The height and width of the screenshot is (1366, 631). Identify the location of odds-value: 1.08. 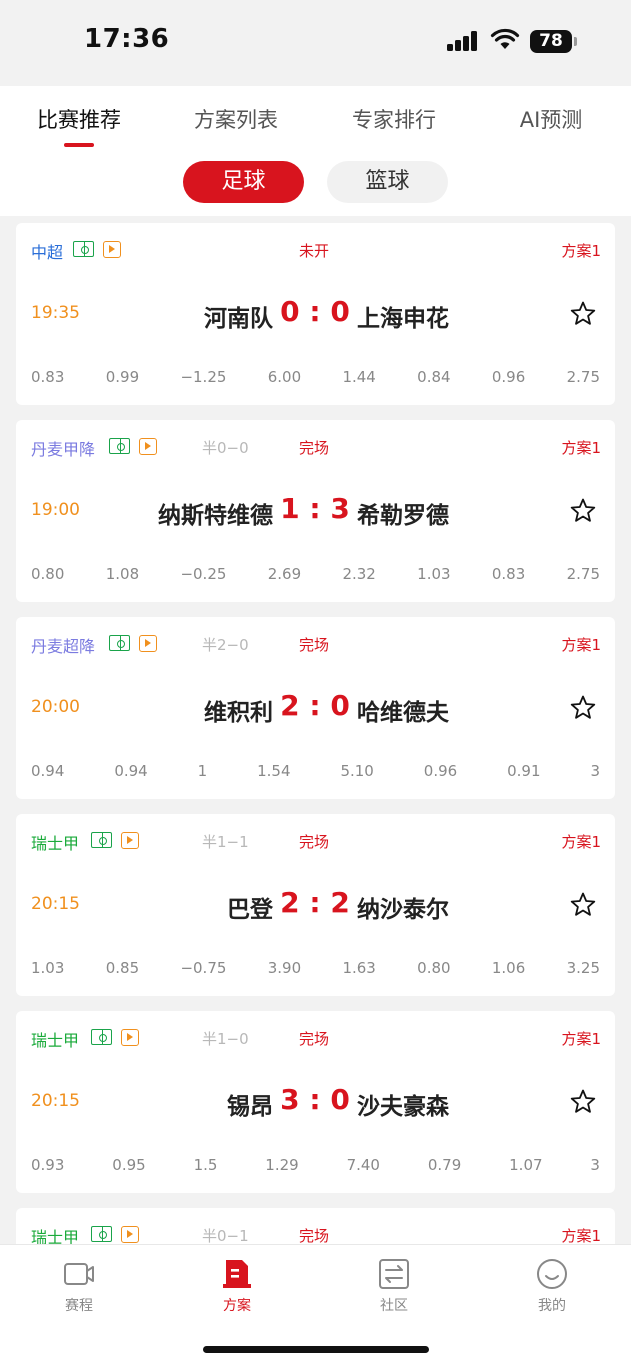
(122, 574).